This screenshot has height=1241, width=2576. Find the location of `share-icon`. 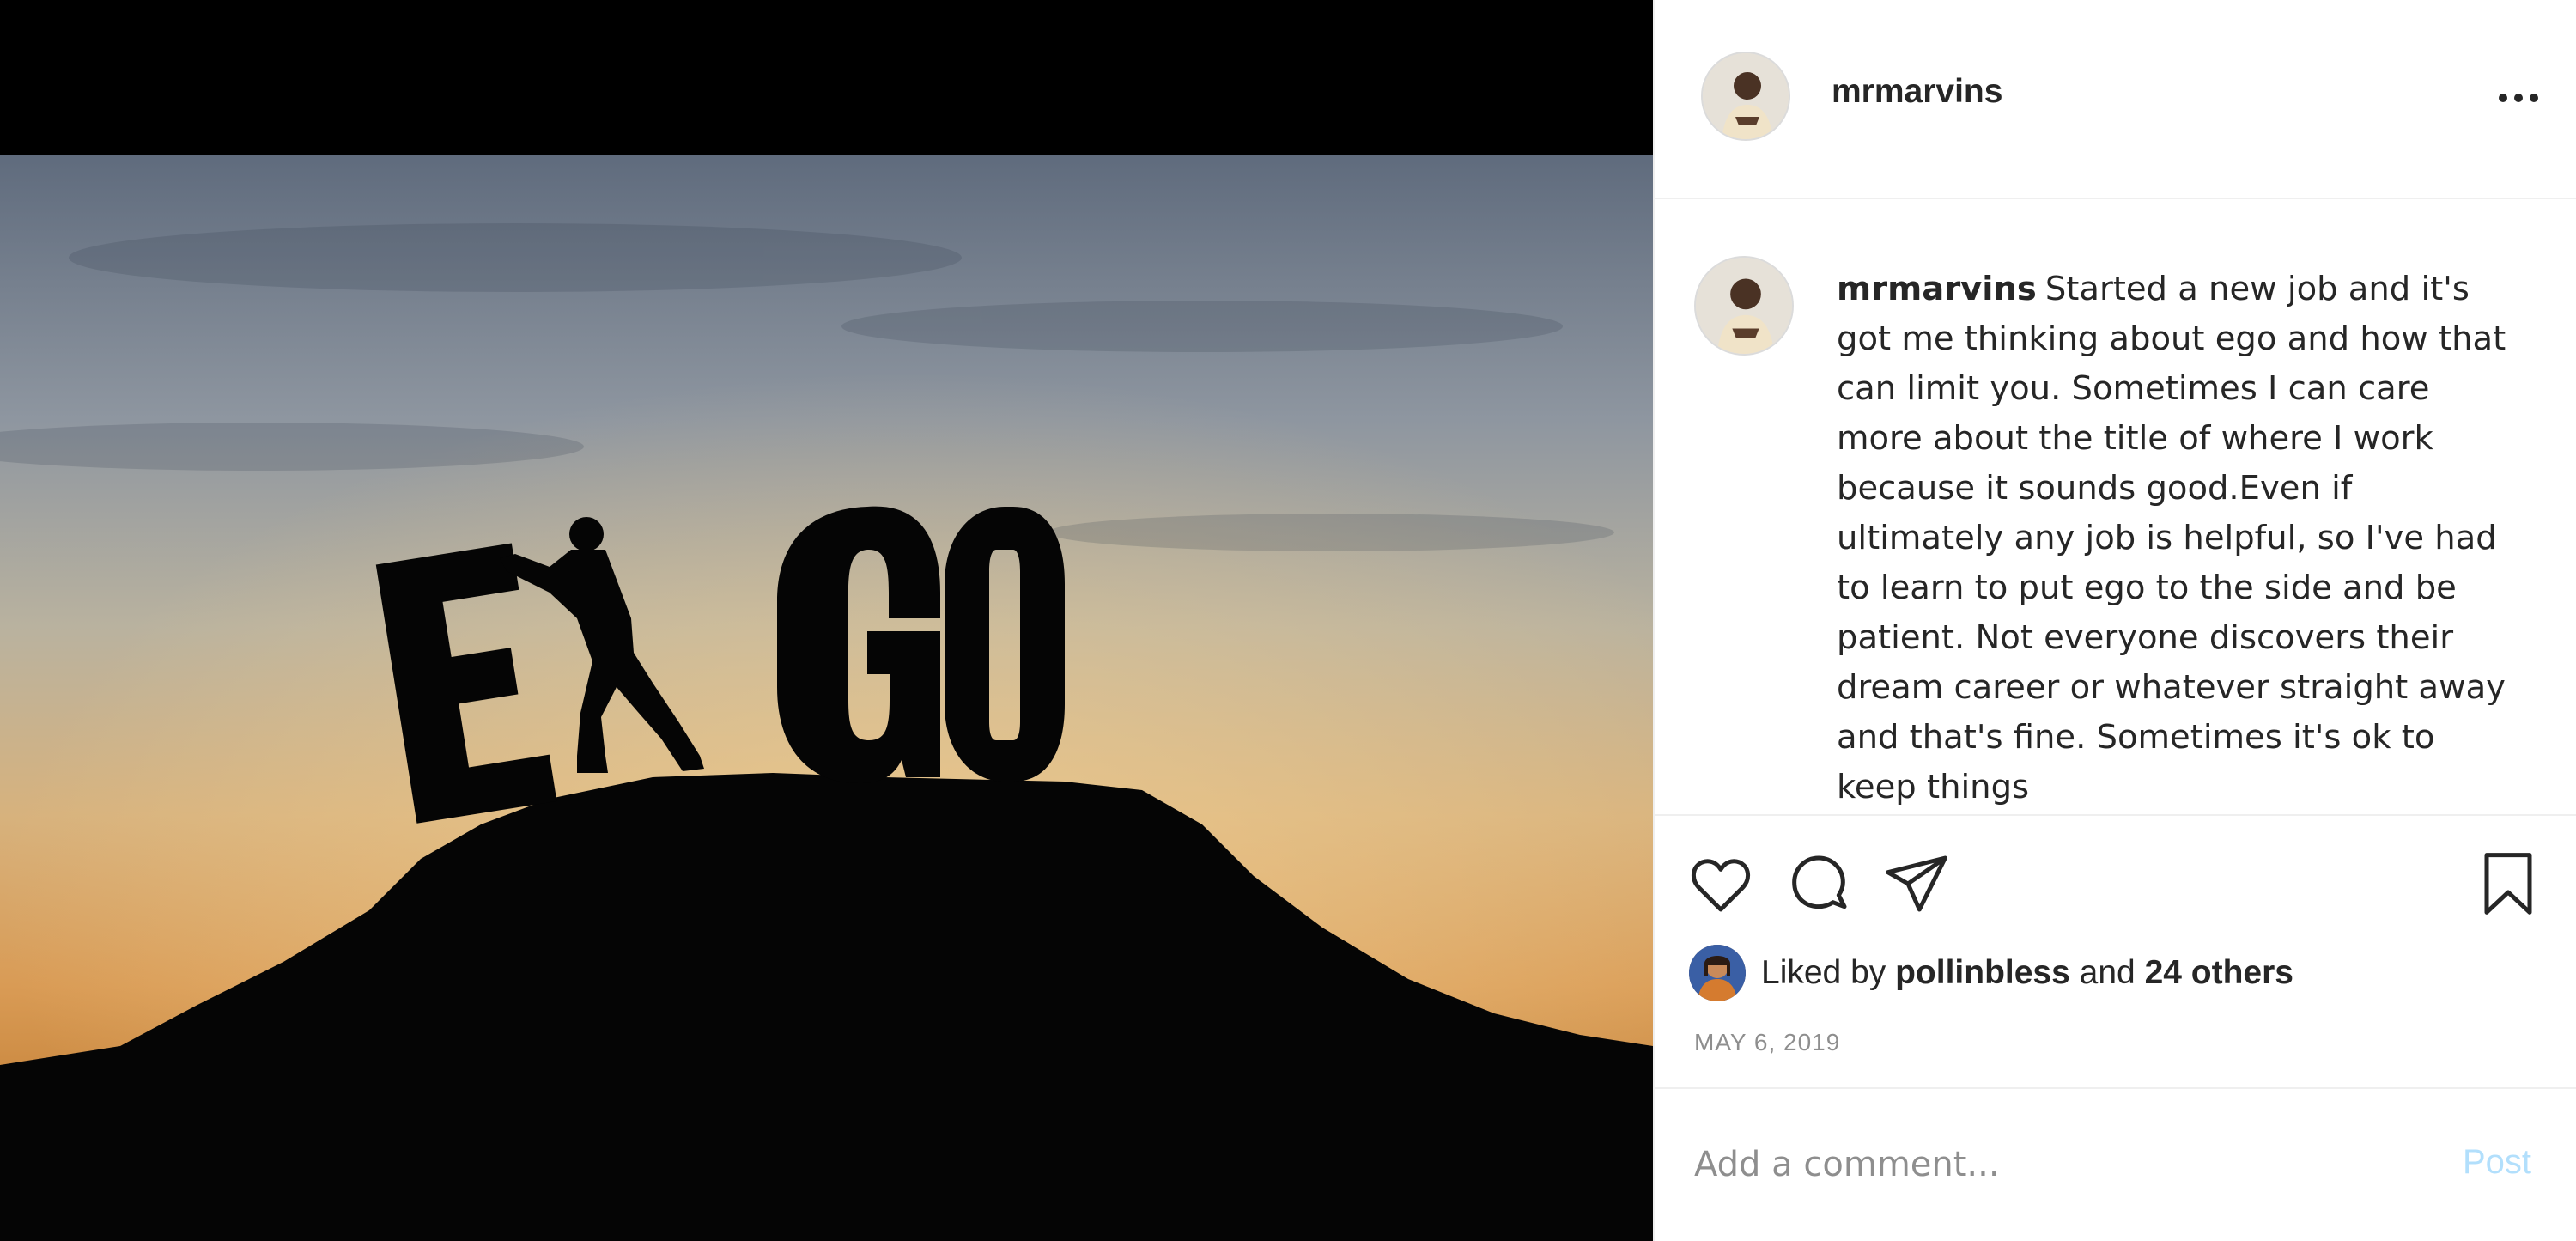

share-icon is located at coordinates (1916, 883).